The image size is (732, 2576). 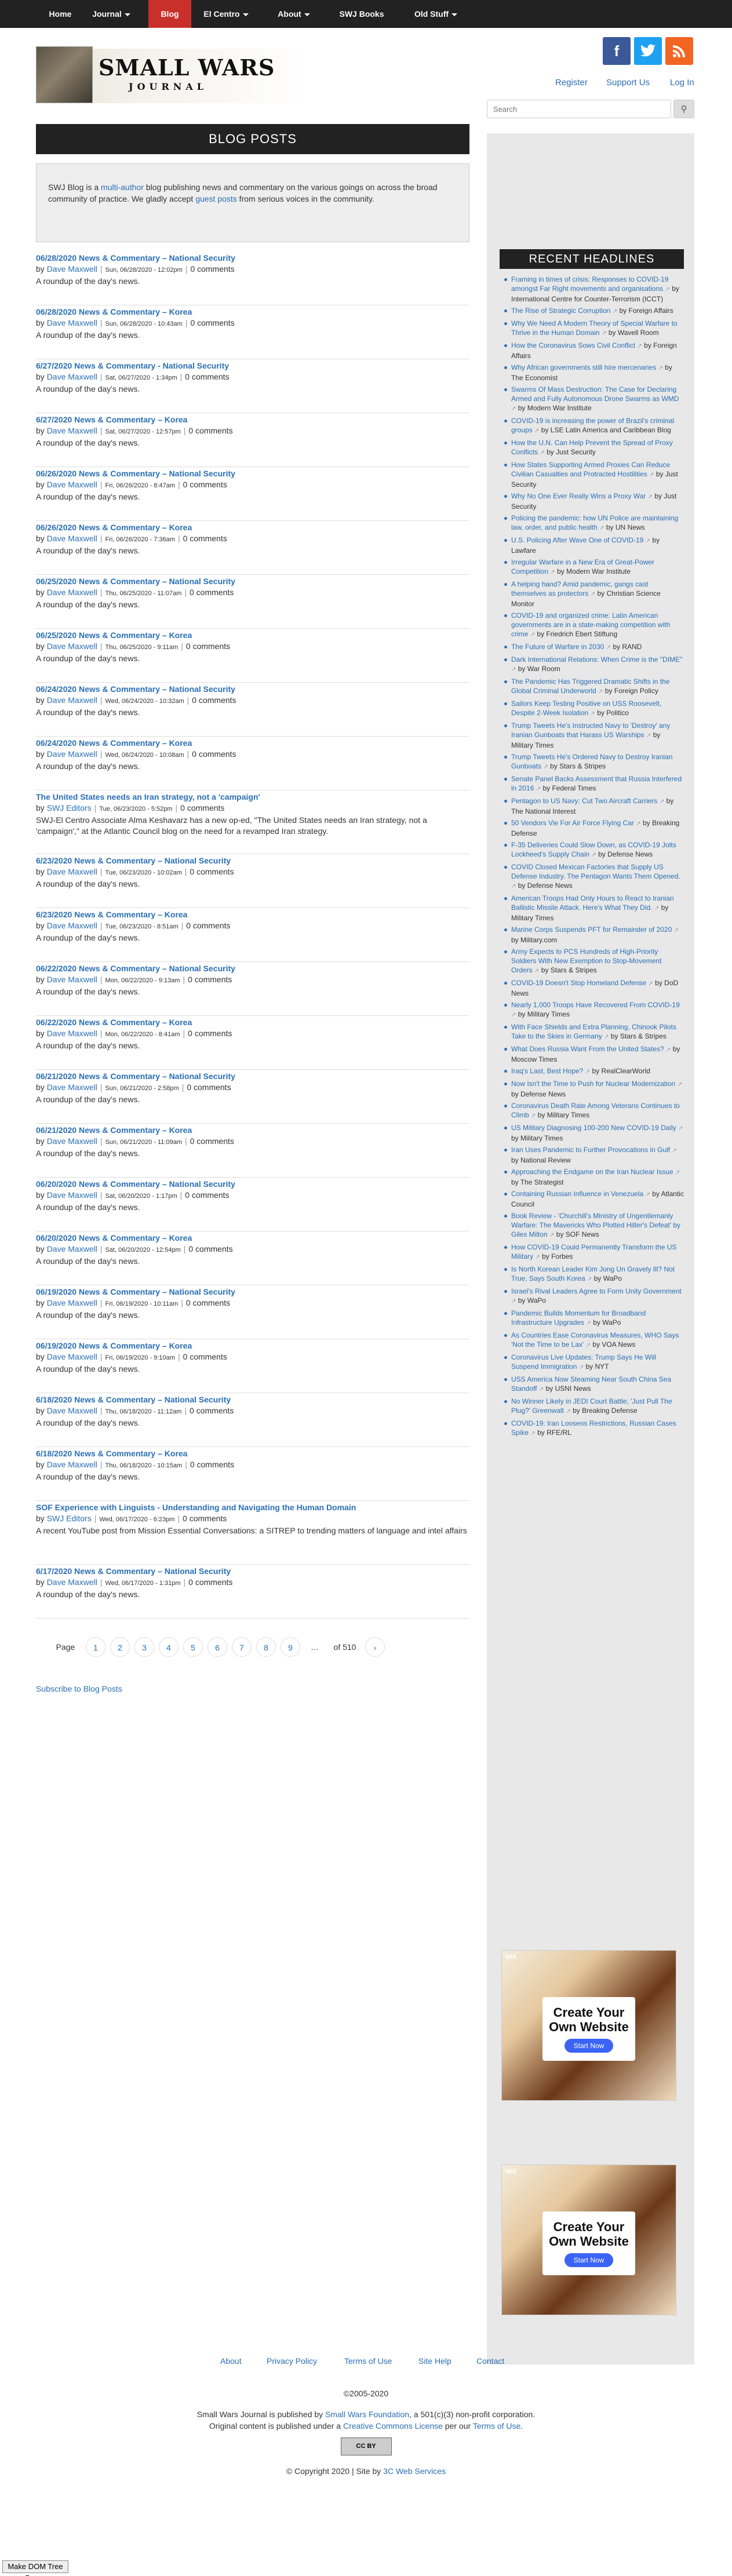 What do you see at coordinates (114, 636) in the screenshot?
I see `post-title-link: 06/25/2020 News & Commentary – Korea` at bounding box center [114, 636].